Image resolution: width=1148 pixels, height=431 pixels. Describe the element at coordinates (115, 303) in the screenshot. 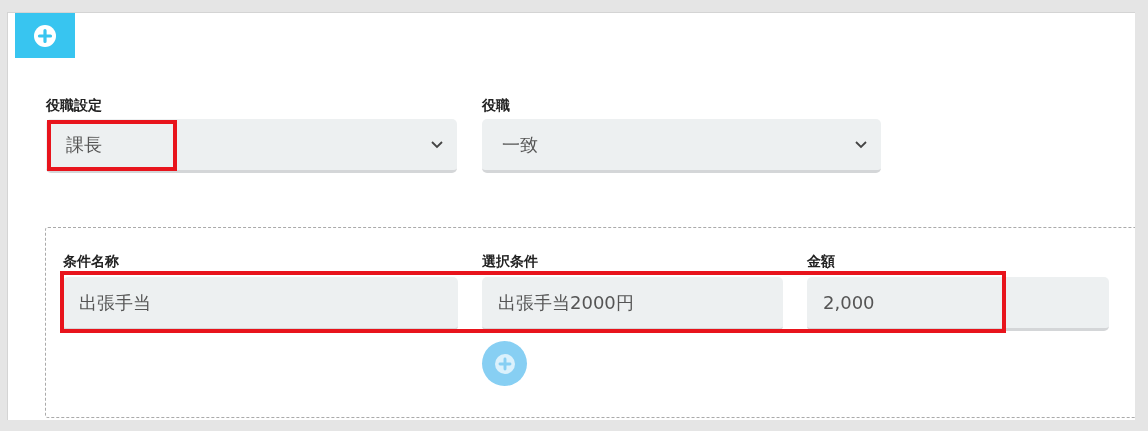

I see `input-value: 出張手当` at that location.